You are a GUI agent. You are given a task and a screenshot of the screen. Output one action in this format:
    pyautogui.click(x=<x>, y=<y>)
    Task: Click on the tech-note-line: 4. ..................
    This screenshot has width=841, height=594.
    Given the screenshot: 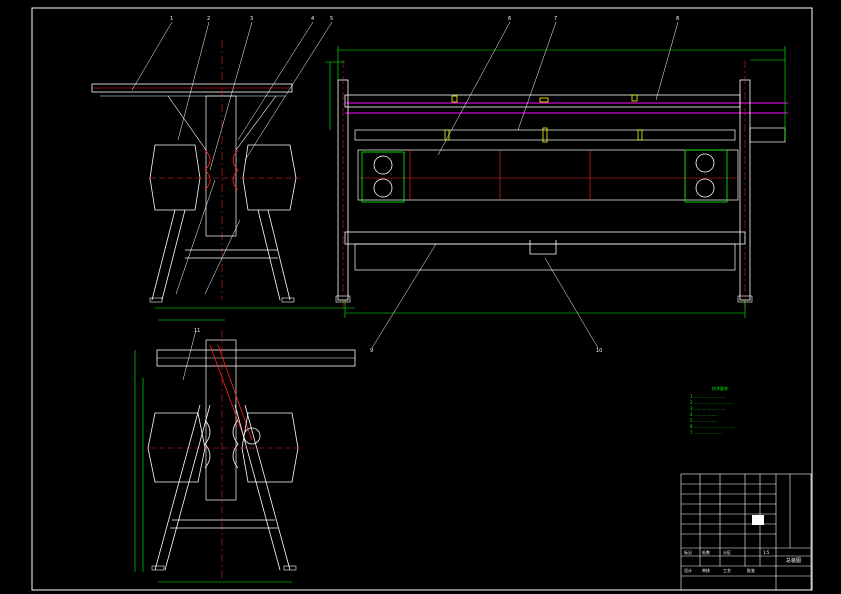 What is the action you would take?
    pyautogui.click(x=704, y=414)
    